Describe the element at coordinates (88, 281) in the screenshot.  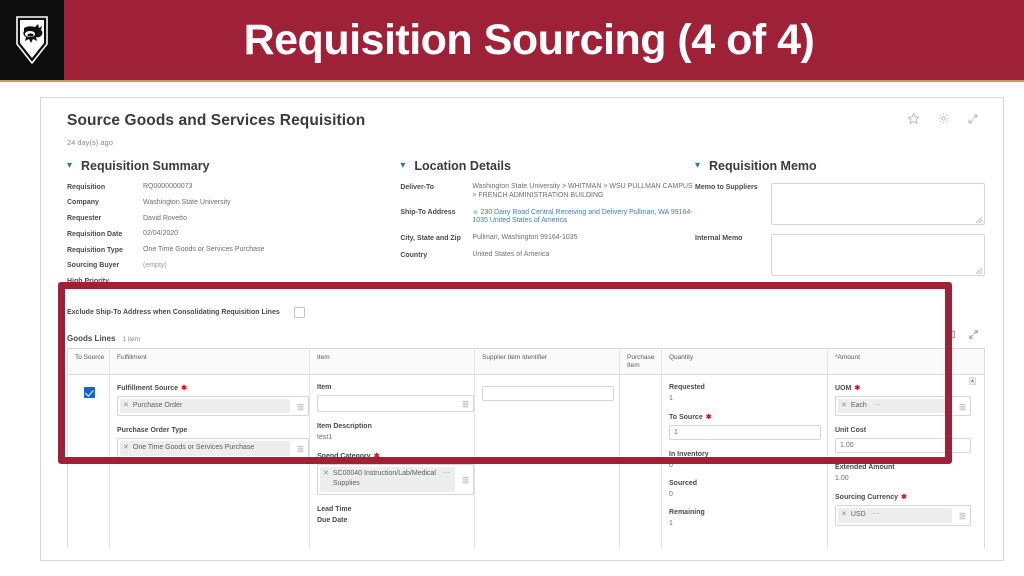
I see `field-label: High Priority` at that location.